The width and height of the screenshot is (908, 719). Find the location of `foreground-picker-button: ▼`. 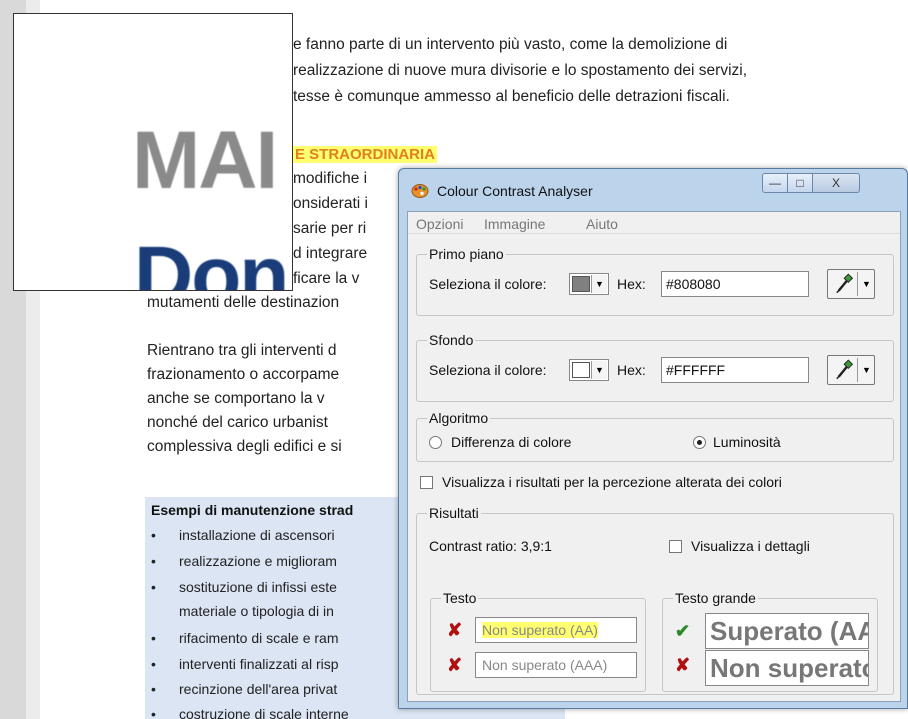

foreground-picker-button: ▼ is located at coordinates (851, 284).